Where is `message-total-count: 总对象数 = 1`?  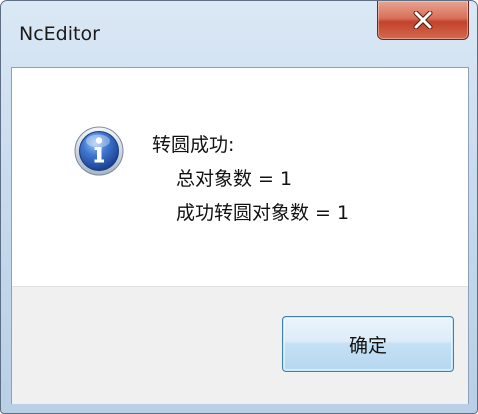
message-total-count: 总对象数 = 1 is located at coordinates (234, 179).